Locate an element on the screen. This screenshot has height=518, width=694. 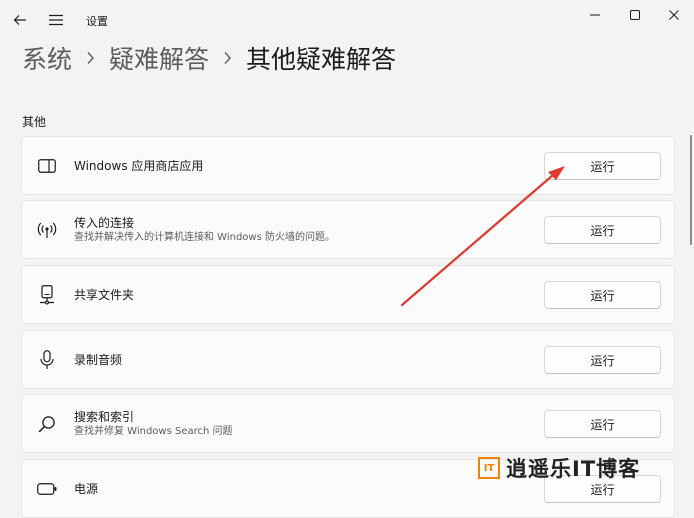
store-app-icon is located at coordinates (47, 166).